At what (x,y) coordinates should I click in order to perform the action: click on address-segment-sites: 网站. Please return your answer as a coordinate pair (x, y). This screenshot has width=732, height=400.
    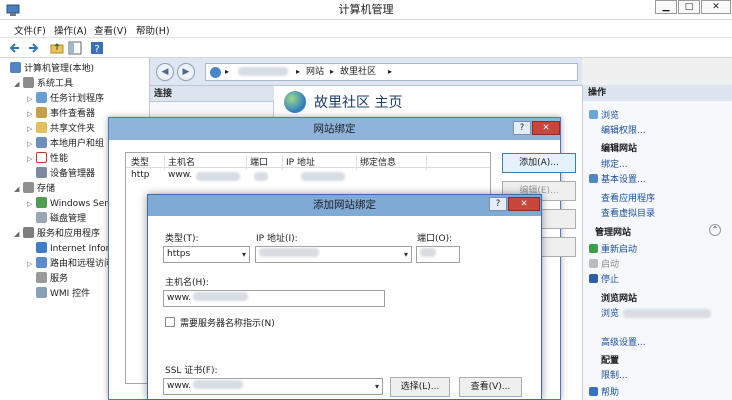
    Looking at the image, I should click on (315, 72).